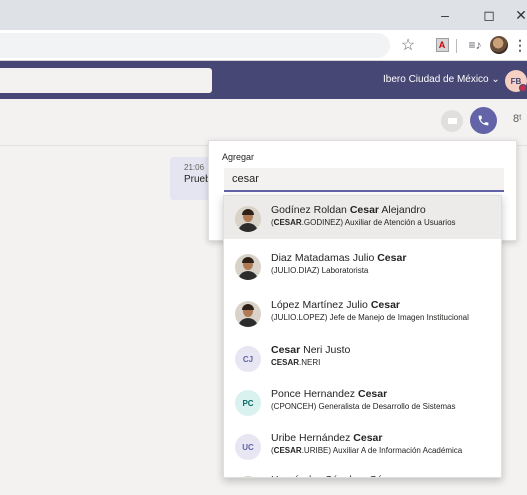 The height and width of the screenshot is (495, 527). What do you see at coordinates (523, 88) in the screenshot?
I see `presence-status-icon` at bounding box center [523, 88].